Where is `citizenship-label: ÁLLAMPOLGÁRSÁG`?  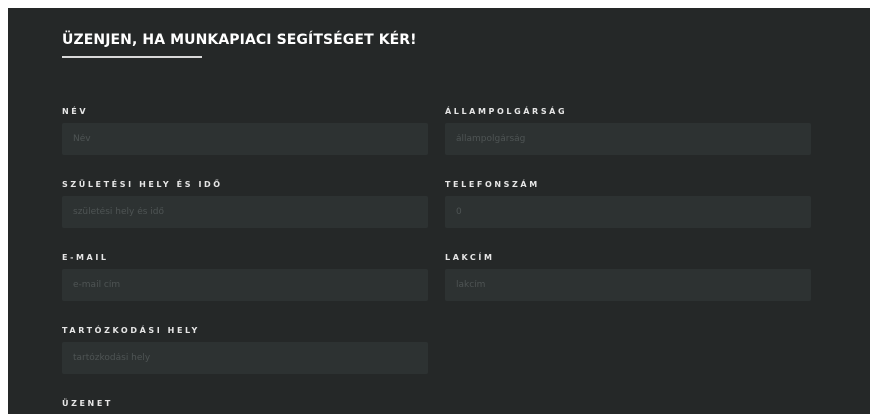 citizenship-label: ÁLLAMPOLGÁRSÁG is located at coordinates (506, 111).